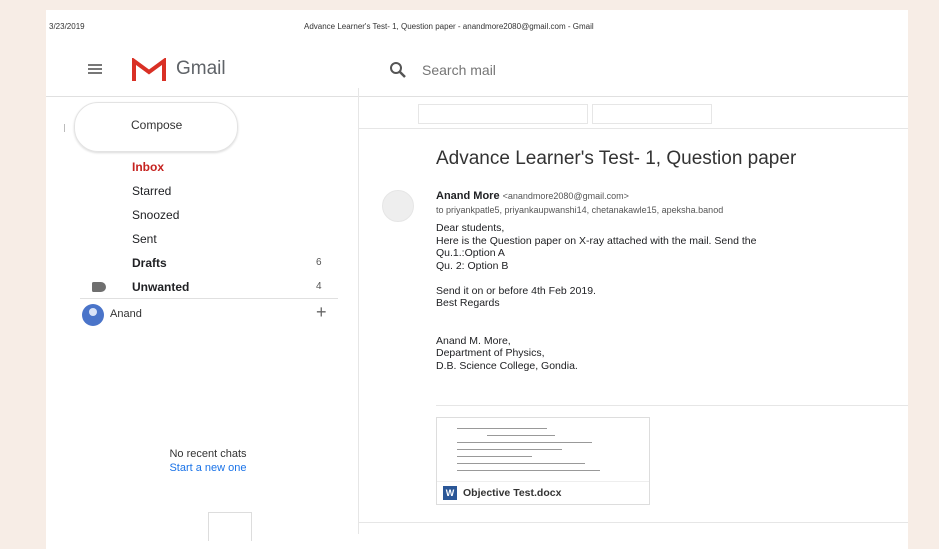 The height and width of the screenshot is (549, 939). What do you see at coordinates (99, 287) in the screenshot?
I see `label-icon` at bounding box center [99, 287].